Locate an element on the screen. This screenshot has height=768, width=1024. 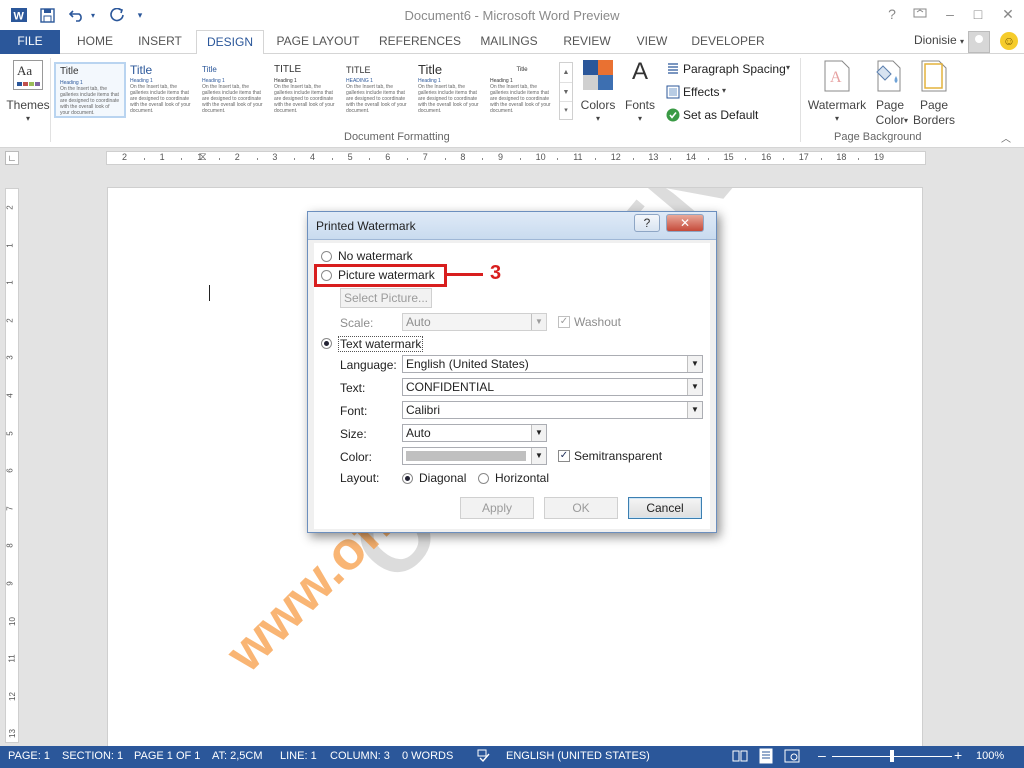
help-button: ? is located at coordinates (892, 14).